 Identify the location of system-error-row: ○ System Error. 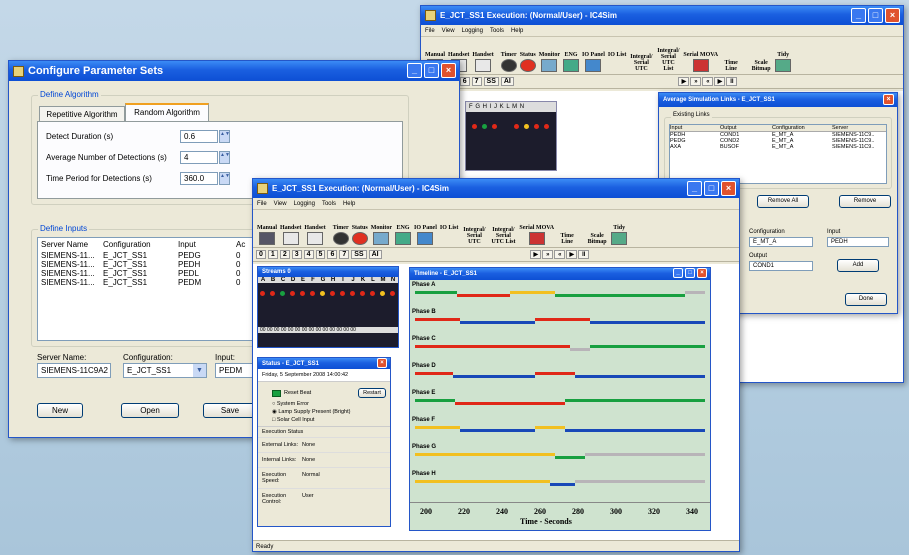
(324, 403).